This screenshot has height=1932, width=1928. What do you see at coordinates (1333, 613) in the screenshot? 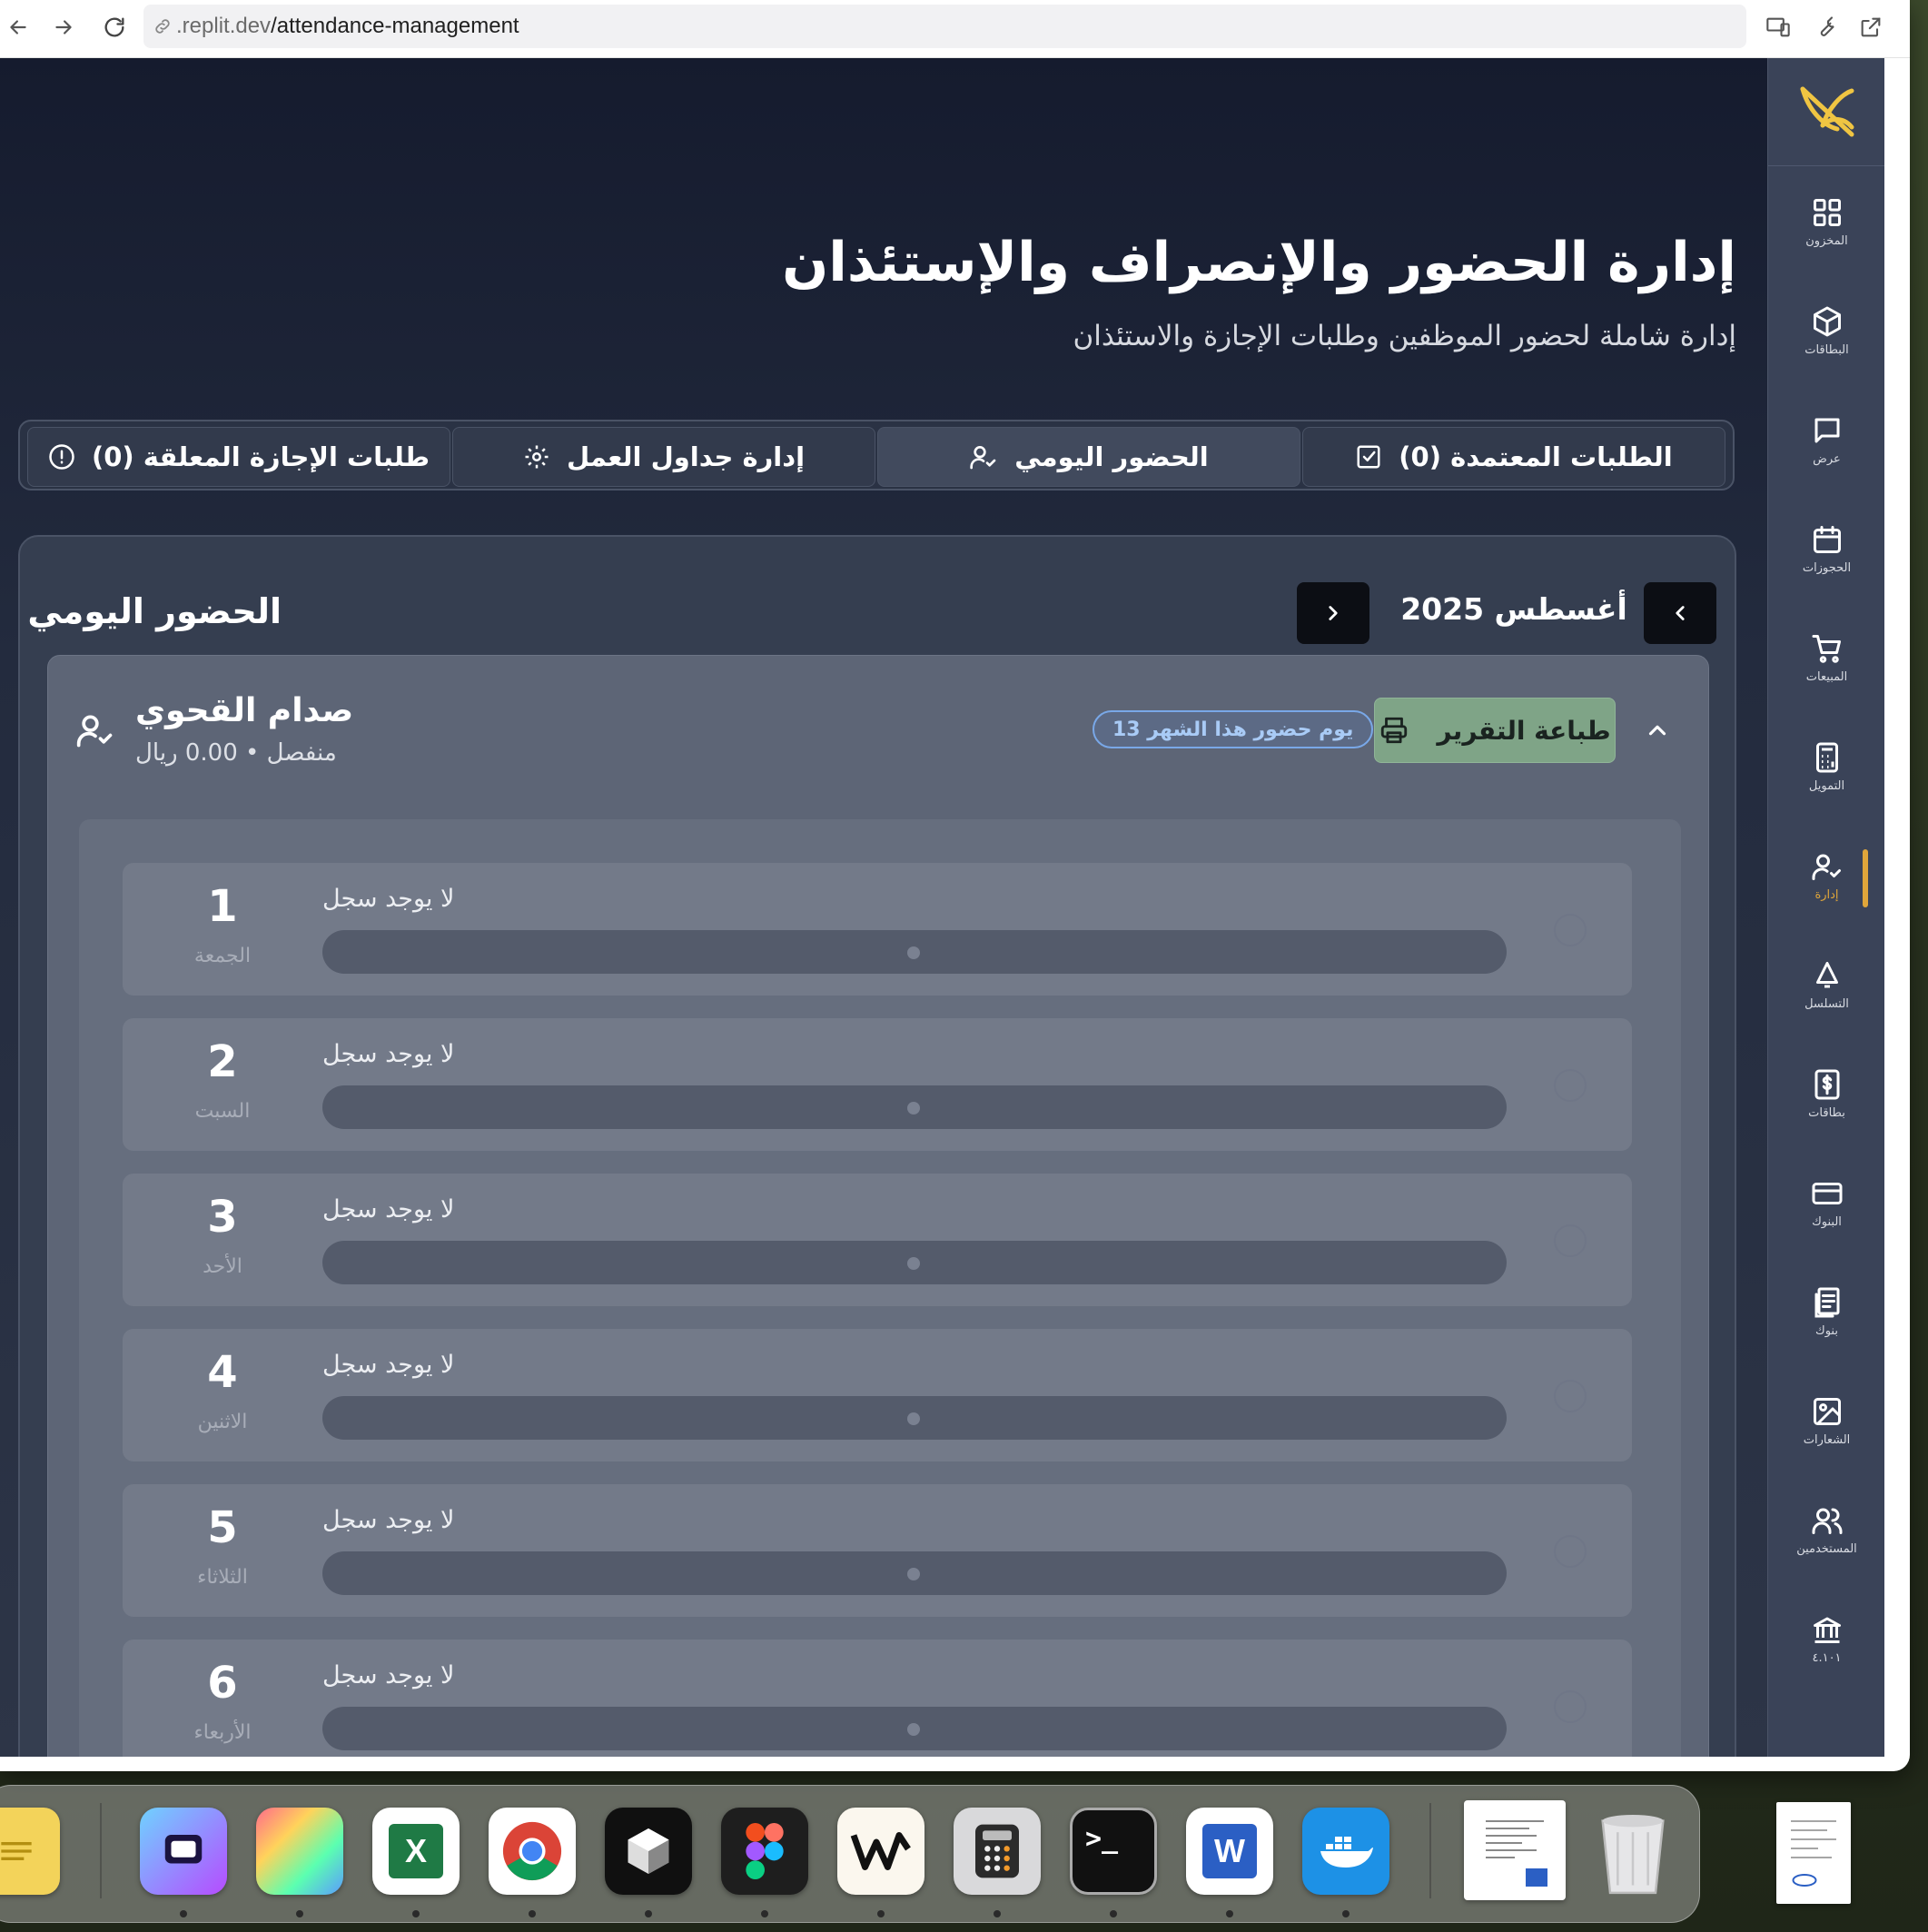
I see `next-month-button` at bounding box center [1333, 613].